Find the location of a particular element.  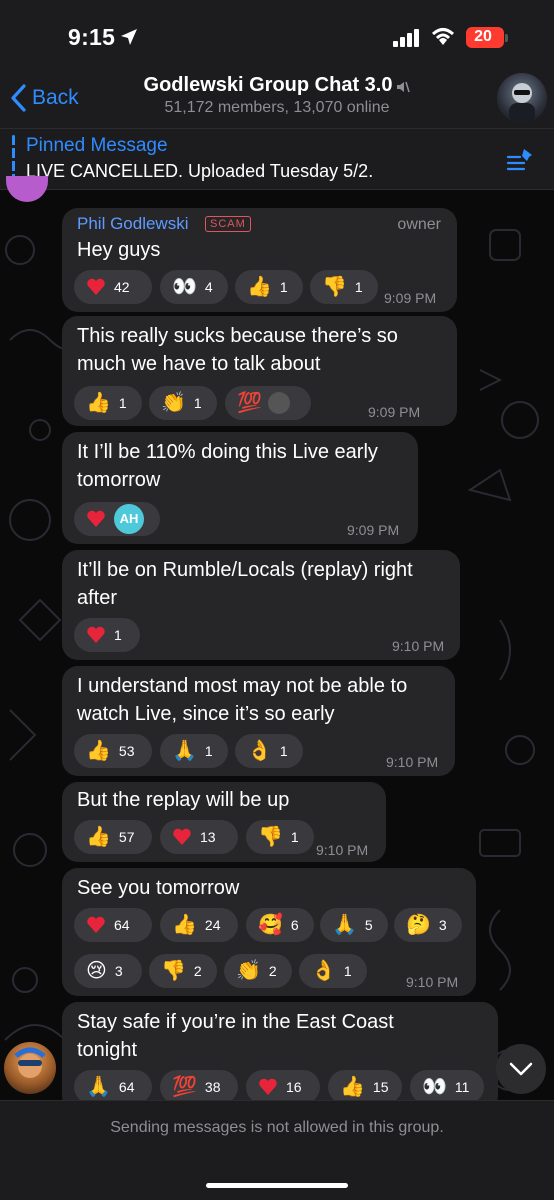

cellular-signal-icon is located at coordinates (406, 38).